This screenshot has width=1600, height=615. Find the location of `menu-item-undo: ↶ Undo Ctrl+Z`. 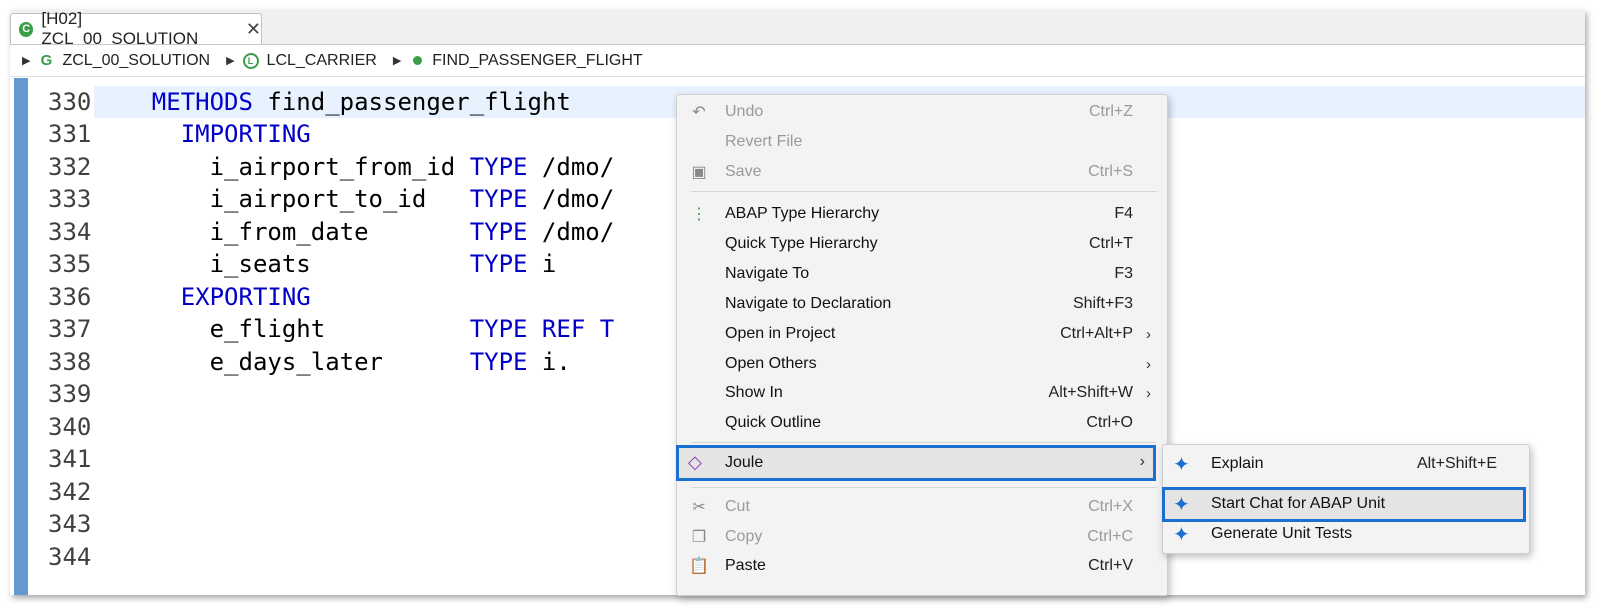

menu-item-undo: ↶ Undo Ctrl+Z is located at coordinates (922, 112).